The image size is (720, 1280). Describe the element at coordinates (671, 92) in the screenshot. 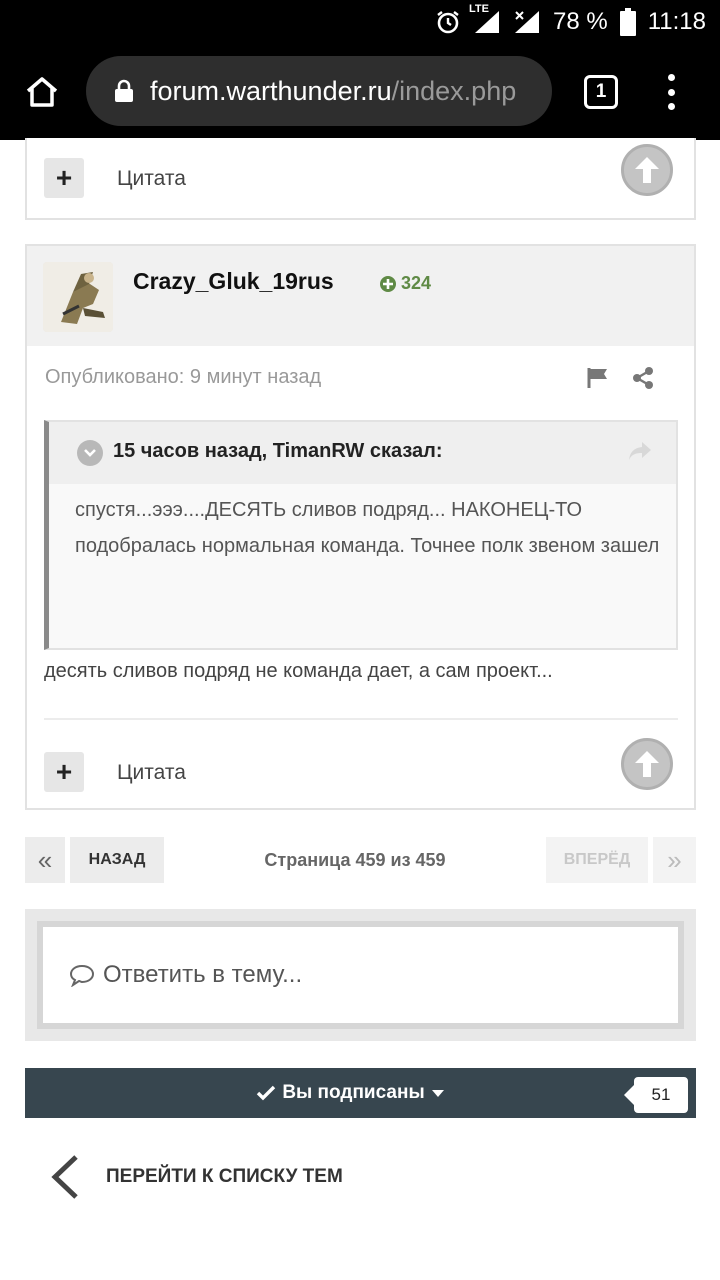

I see `overflow-menu-button` at that location.